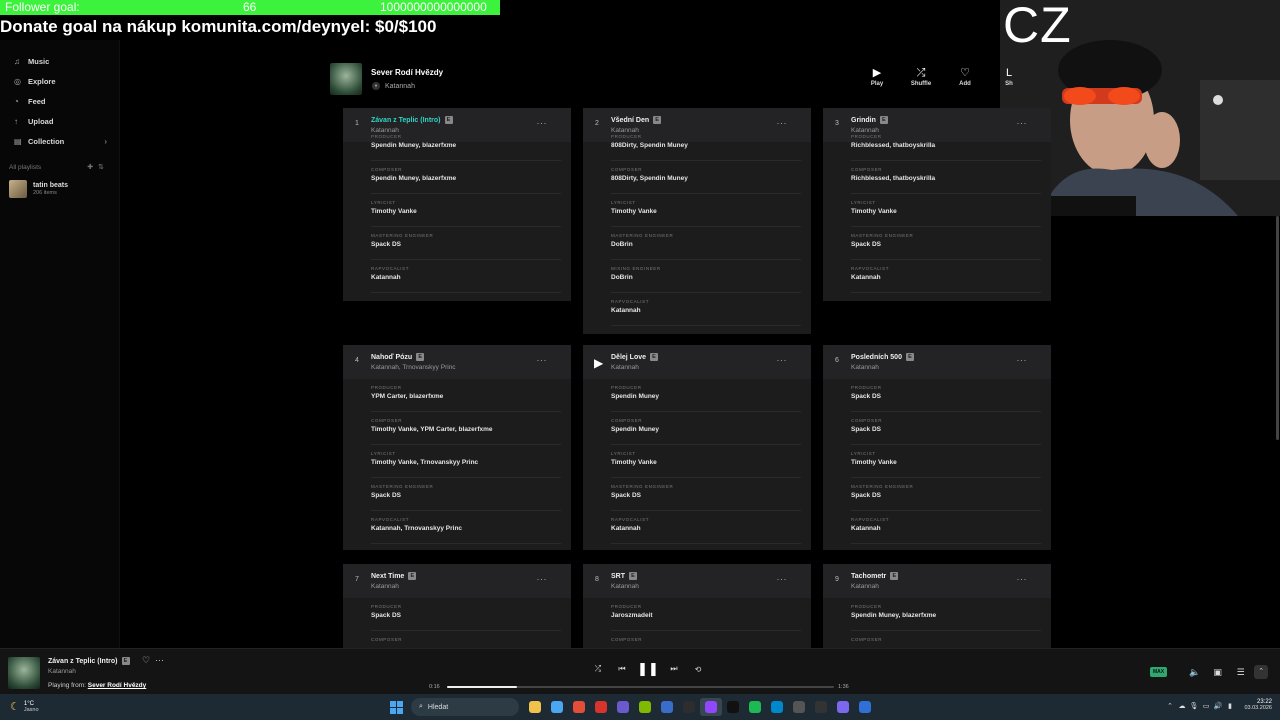  What do you see at coordinates (393, 86) in the screenshot?
I see `album-artist: ● Katannah` at bounding box center [393, 86].